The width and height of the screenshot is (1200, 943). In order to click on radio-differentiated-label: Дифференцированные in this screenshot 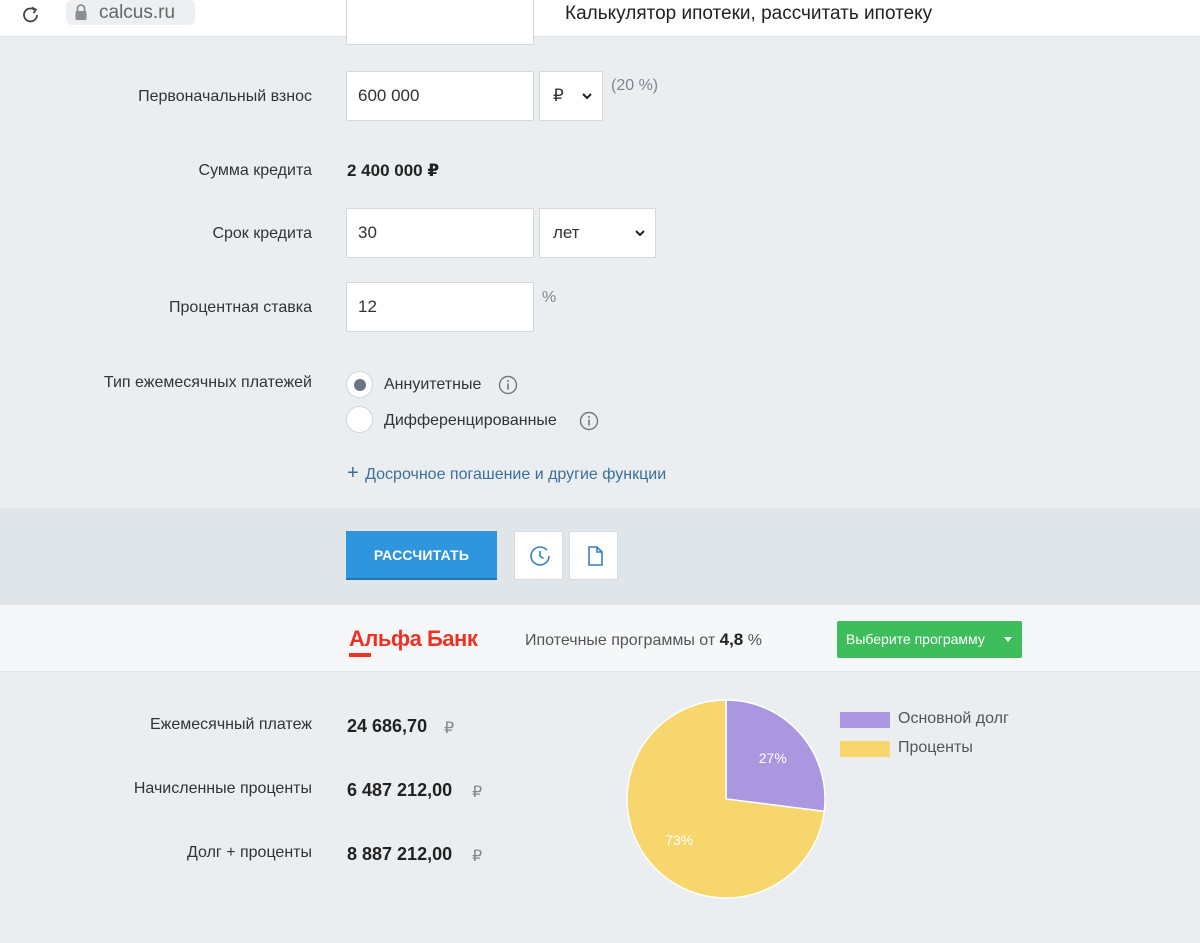, I will do `click(470, 421)`.